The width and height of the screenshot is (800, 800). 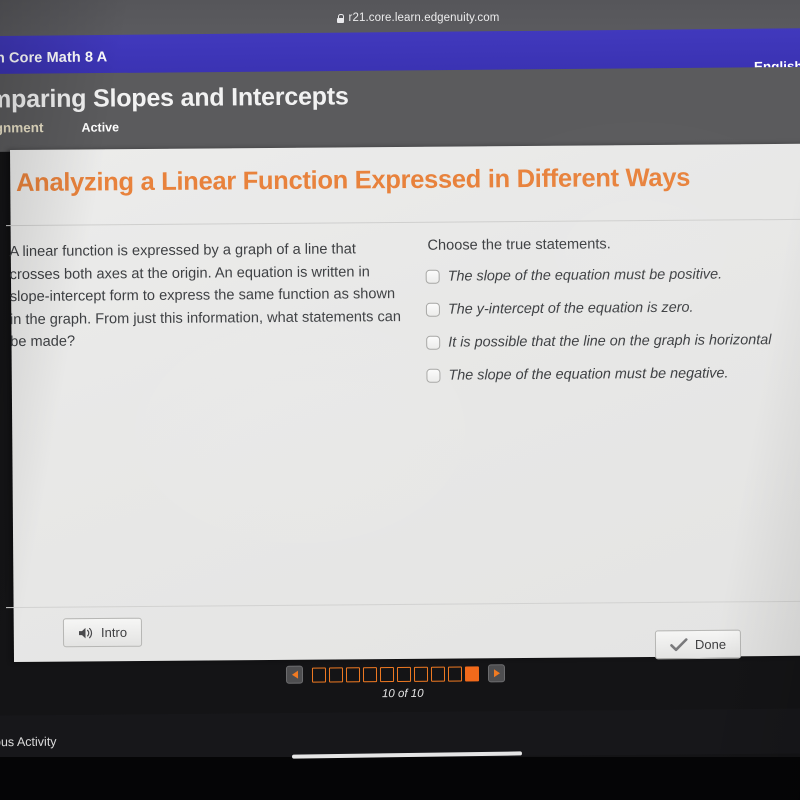 What do you see at coordinates (22, 128) in the screenshot?
I see `assignment-type-label: ssignment` at bounding box center [22, 128].